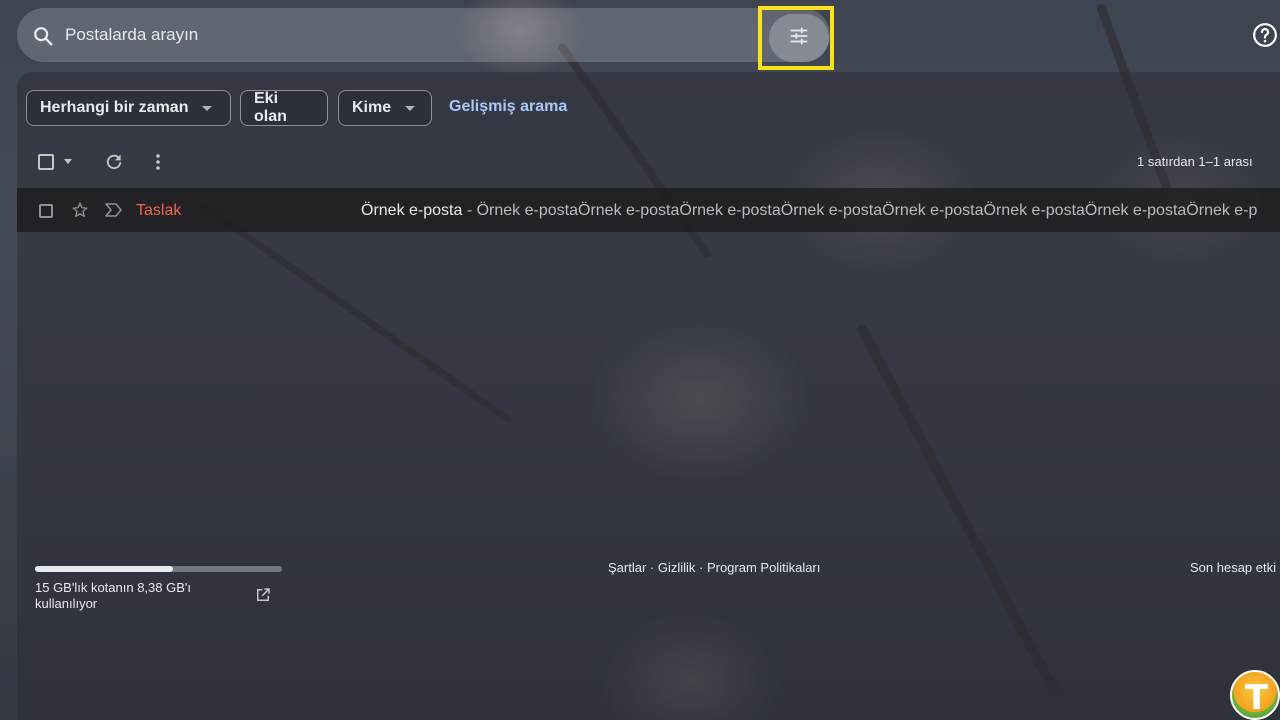 The image size is (1280, 720). What do you see at coordinates (43, 38) in the screenshot?
I see `search-icon` at bounding box center [43, 38].